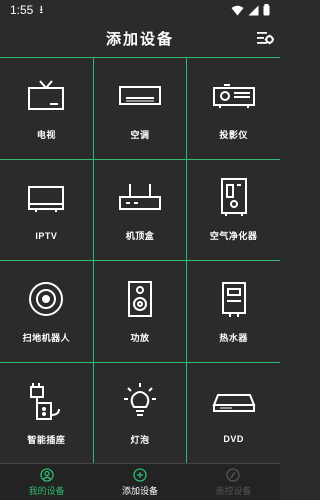 The image size is (320, 500). What do you see at coordinates (233, 337) in the screenshot?
I see `device-label: 热水器` at bounding box center [233, 337].